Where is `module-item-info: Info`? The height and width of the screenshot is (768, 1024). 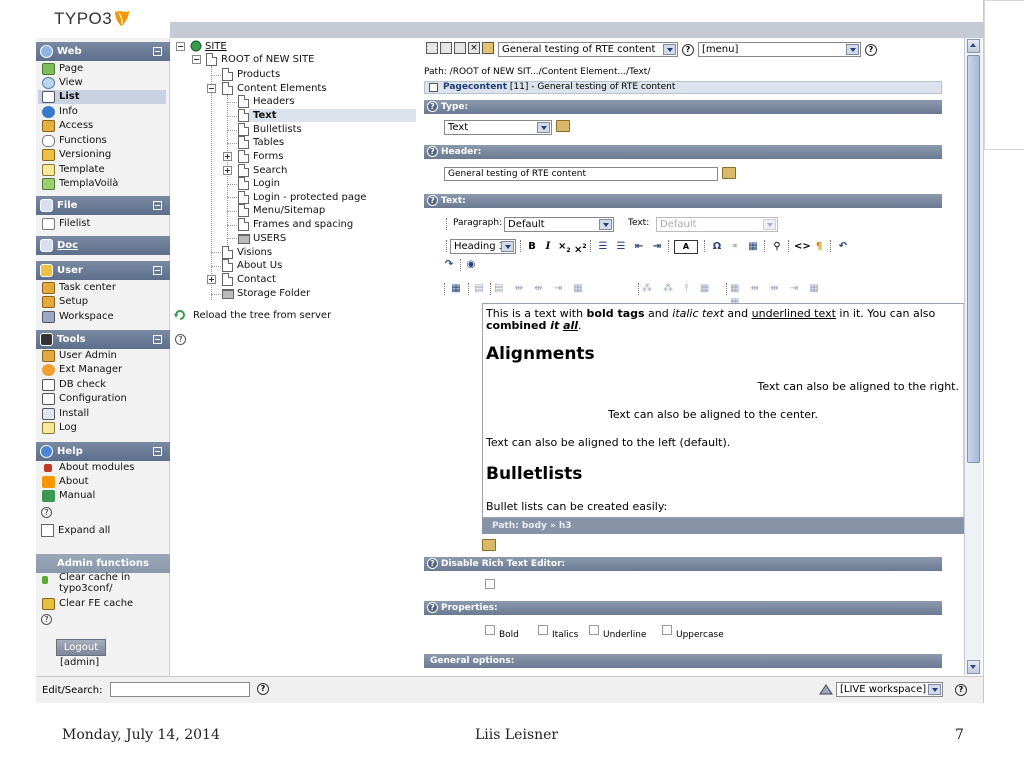 module-item-info: Info is located at coordinates (60, 112).